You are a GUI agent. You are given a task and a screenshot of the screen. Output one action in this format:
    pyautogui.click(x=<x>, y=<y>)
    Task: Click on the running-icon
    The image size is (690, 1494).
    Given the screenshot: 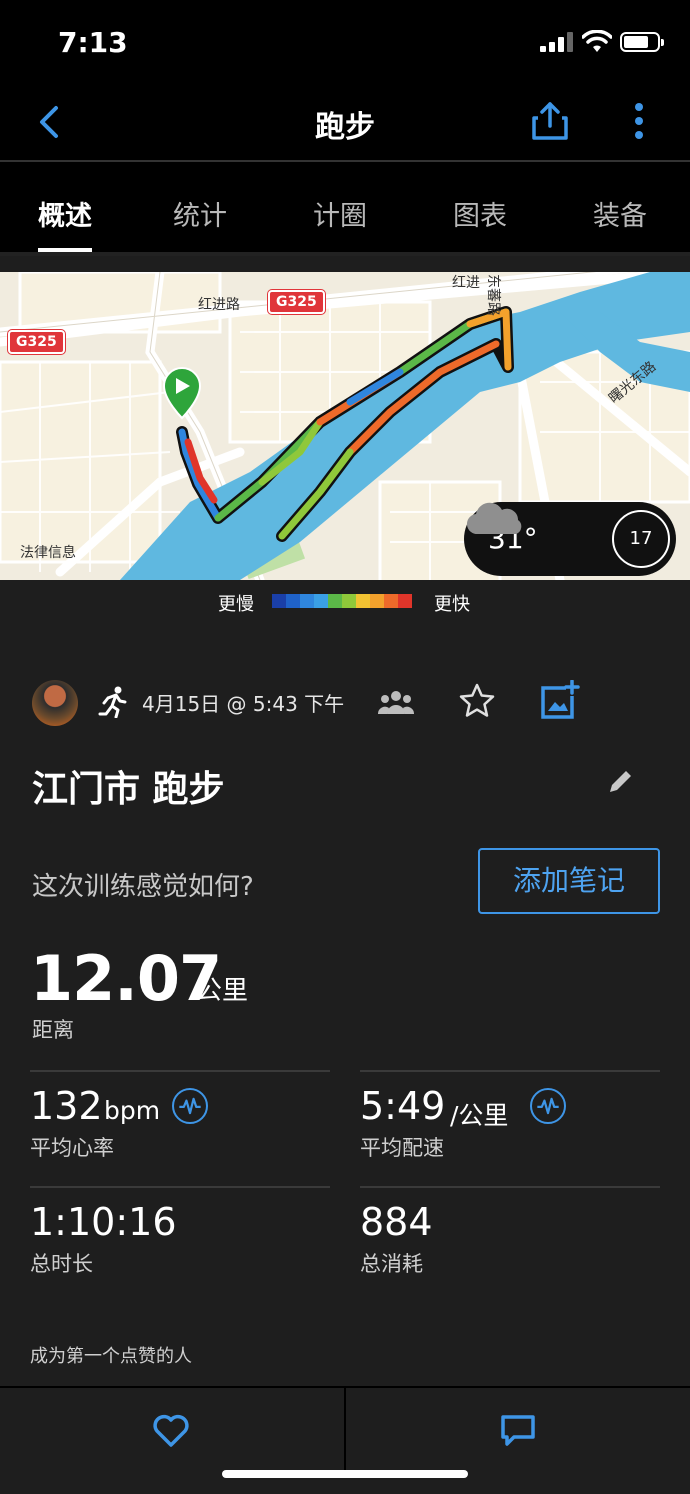 What is the action you would take?
    pyautogui.click(x=112, y=702)
    